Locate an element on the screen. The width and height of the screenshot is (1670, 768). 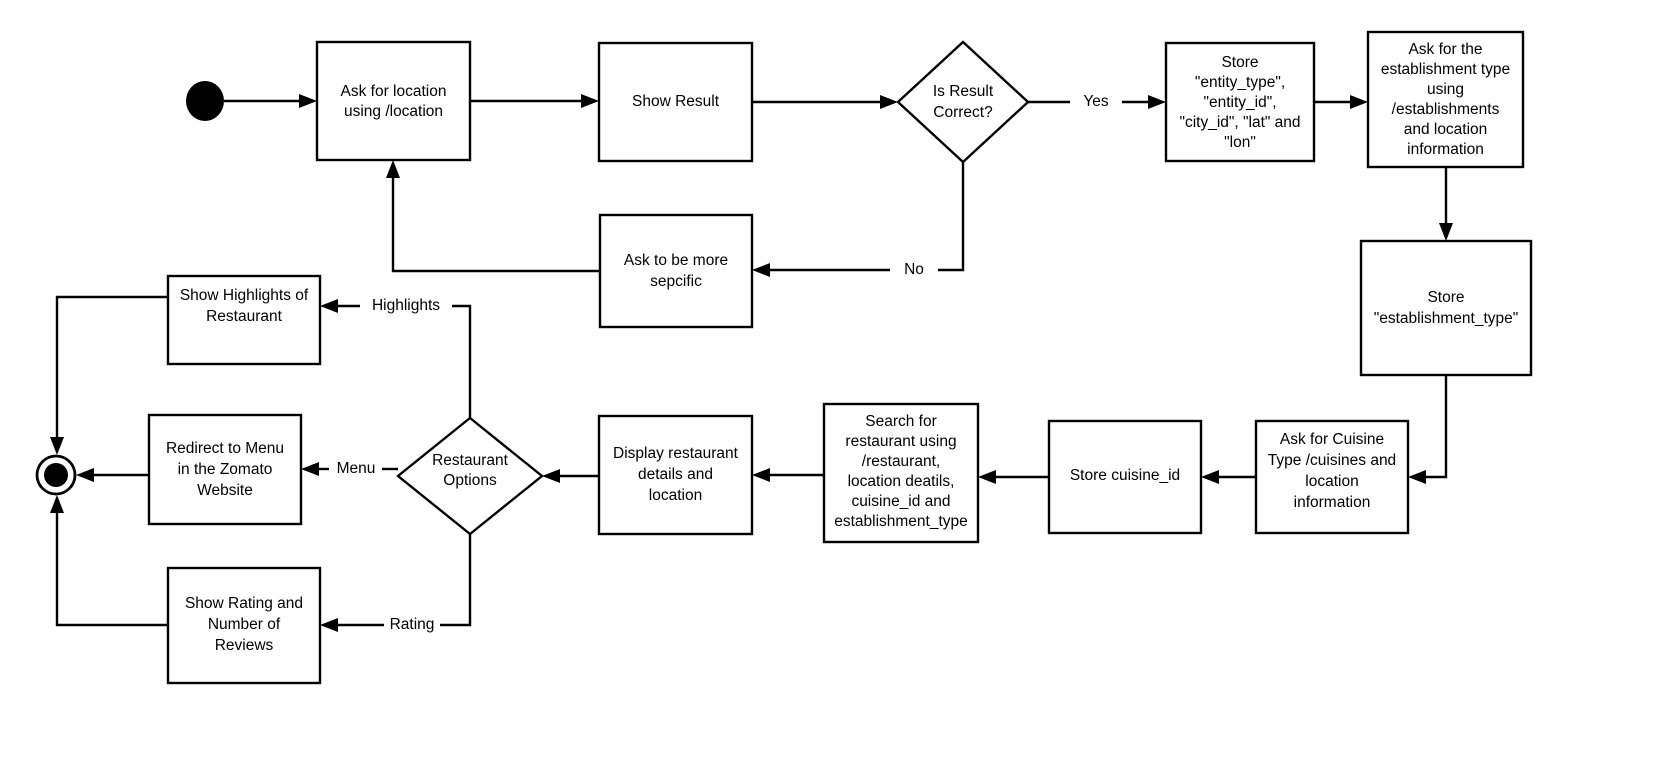
store-establishment-label-line1: Store is located at coordinates (1445, 297).